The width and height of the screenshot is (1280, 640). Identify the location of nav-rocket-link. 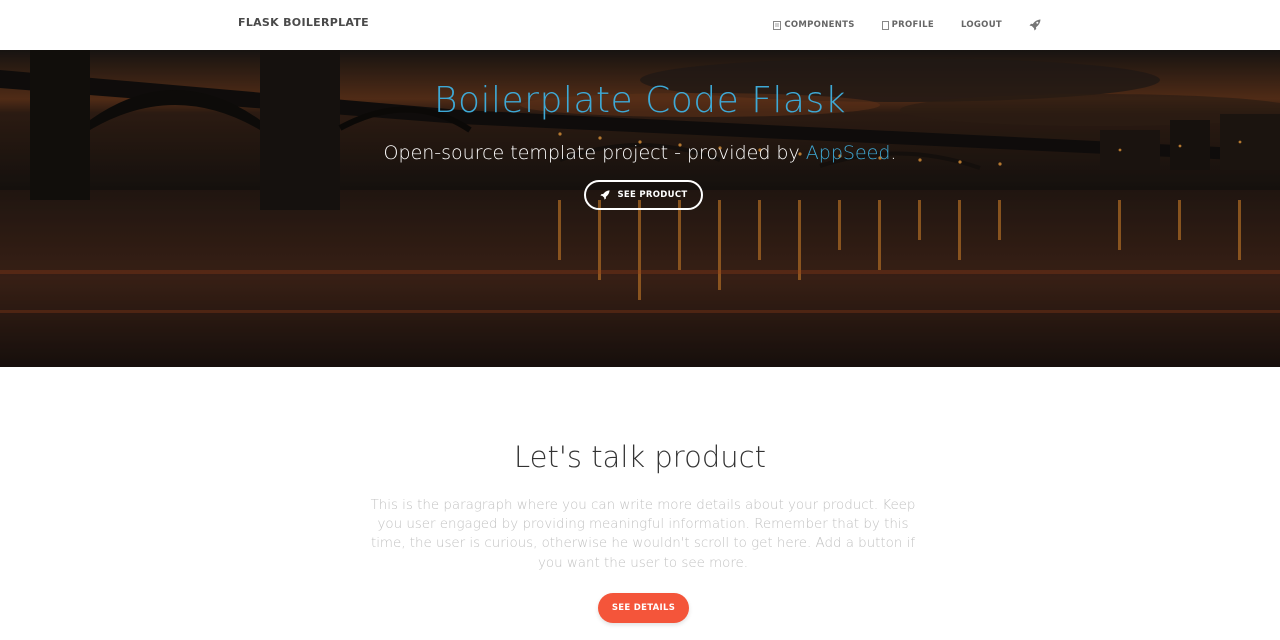
(1036, 25).